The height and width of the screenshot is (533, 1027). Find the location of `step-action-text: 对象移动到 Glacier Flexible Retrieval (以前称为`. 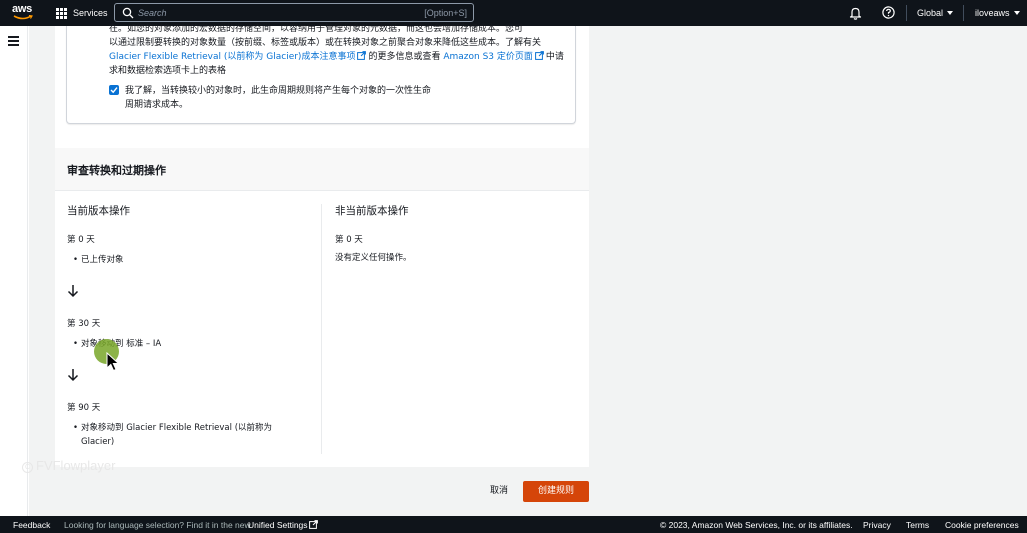

step-action-text: 对象移动到 Glacier Flexible Retrieval (以前称为 is located at coordinates (177, 428).